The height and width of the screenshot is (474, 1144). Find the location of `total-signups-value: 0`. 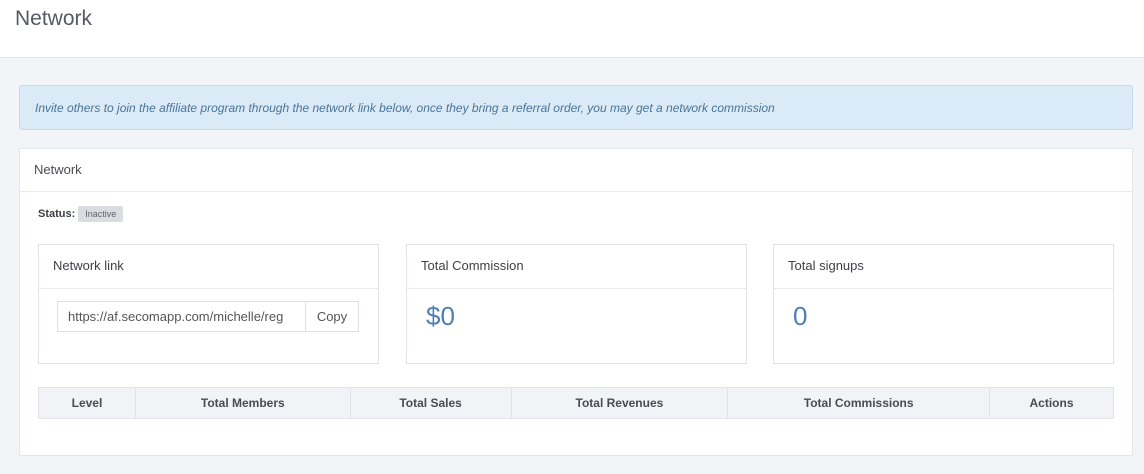

total-signups-value: 0 is located at coordinates (800, 316).